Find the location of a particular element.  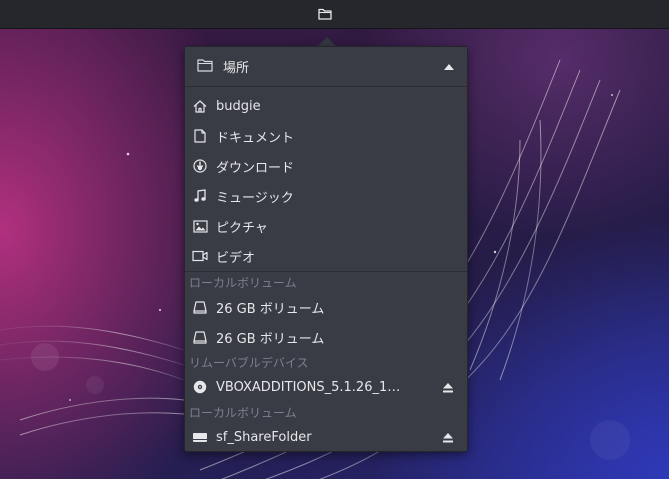

network-volume-label: sf_ShareFolder is located at coordinates (264, 437).